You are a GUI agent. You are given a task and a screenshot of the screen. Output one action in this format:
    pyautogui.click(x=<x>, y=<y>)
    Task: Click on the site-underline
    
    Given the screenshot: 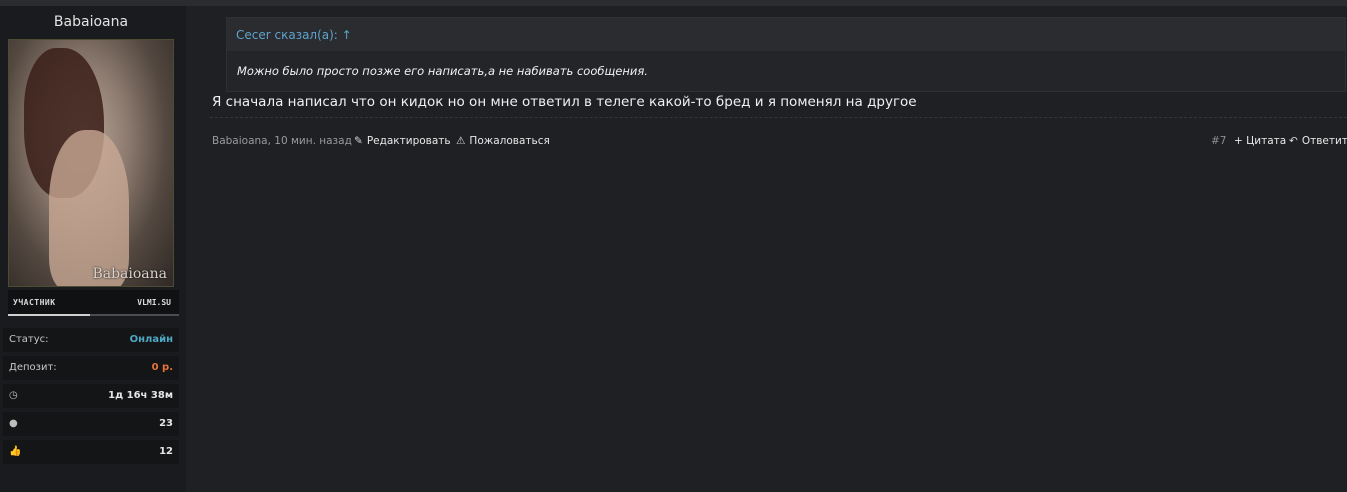 What is the action you would take?
    pyautogui.click(x=134, y=315)
    